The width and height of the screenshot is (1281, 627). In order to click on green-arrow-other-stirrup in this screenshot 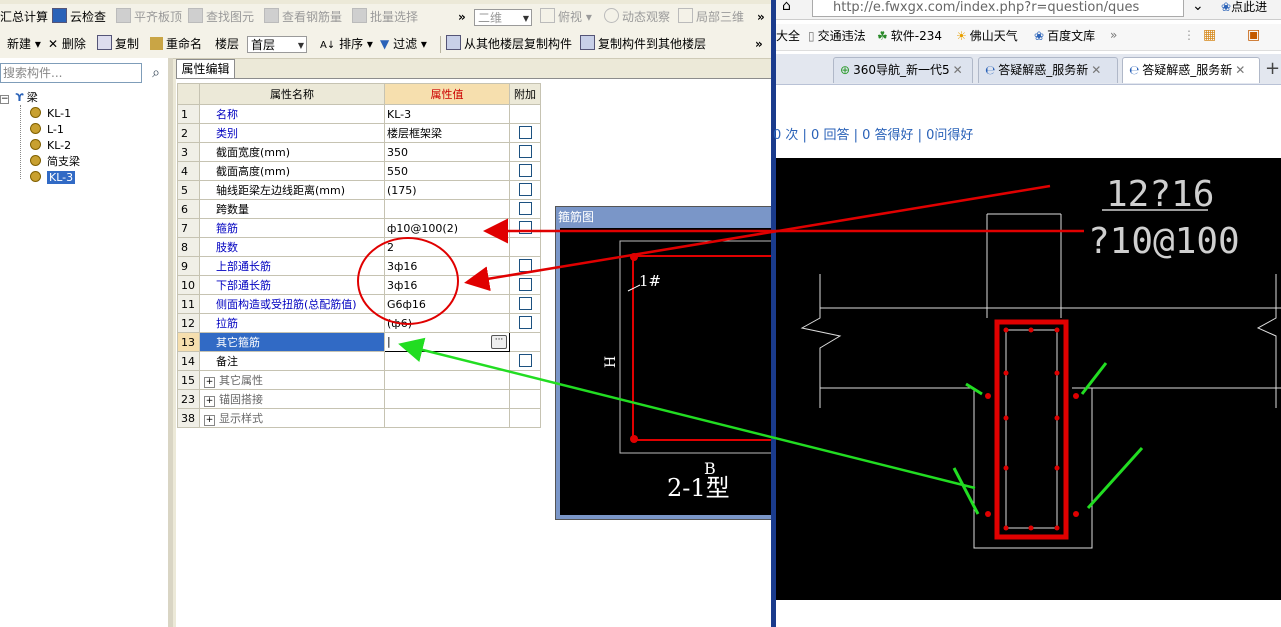, I will do `click(687, 413)`.